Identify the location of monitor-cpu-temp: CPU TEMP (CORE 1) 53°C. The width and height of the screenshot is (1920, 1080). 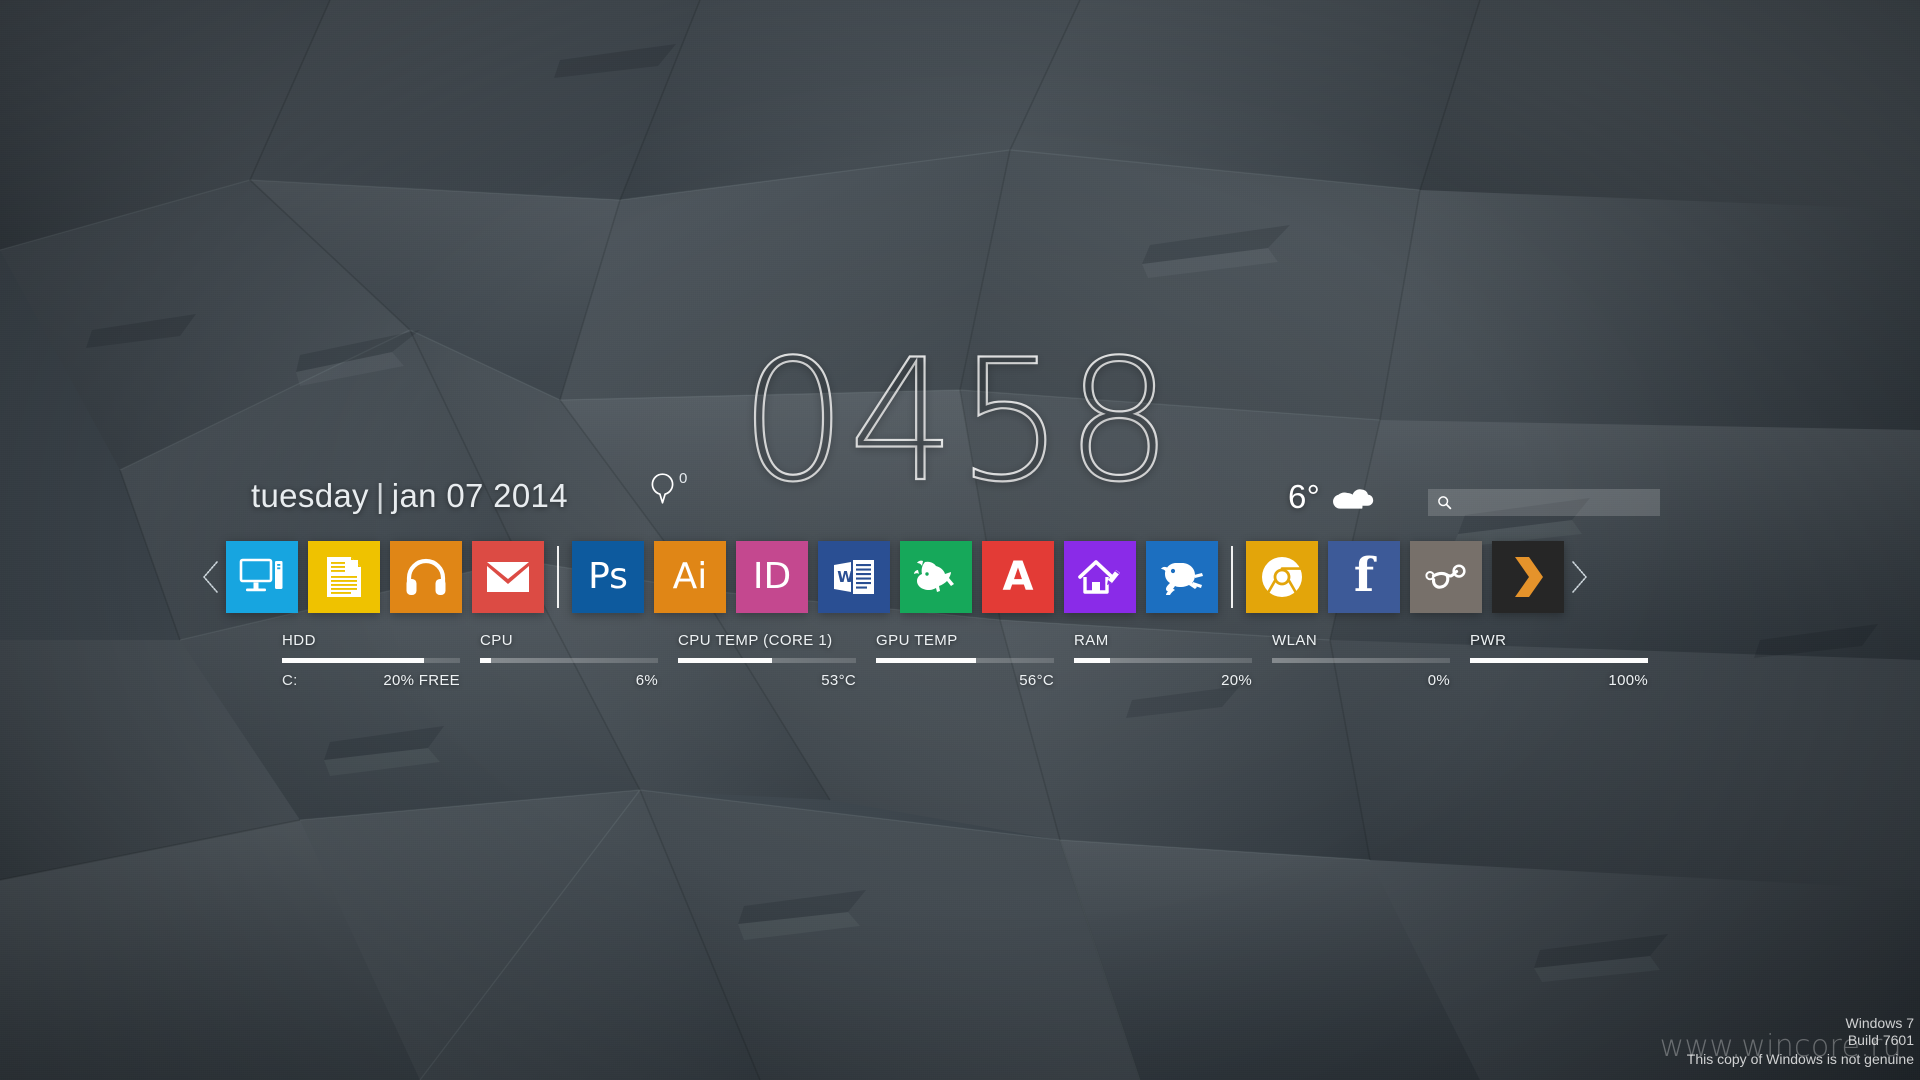
(767, 660).